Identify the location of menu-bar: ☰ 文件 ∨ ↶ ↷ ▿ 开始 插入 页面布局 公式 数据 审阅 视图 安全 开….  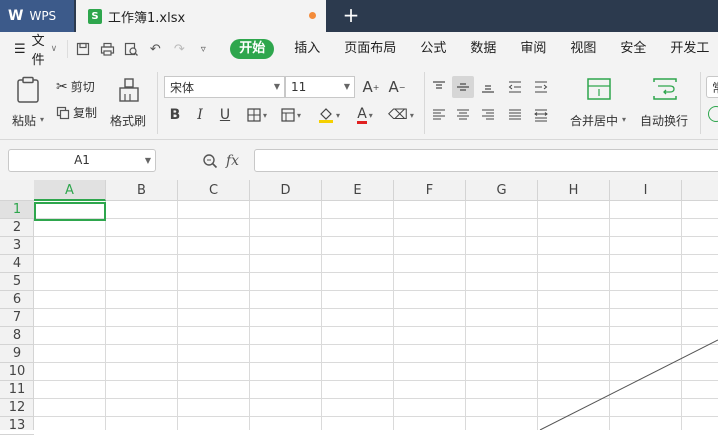
(359, 49).